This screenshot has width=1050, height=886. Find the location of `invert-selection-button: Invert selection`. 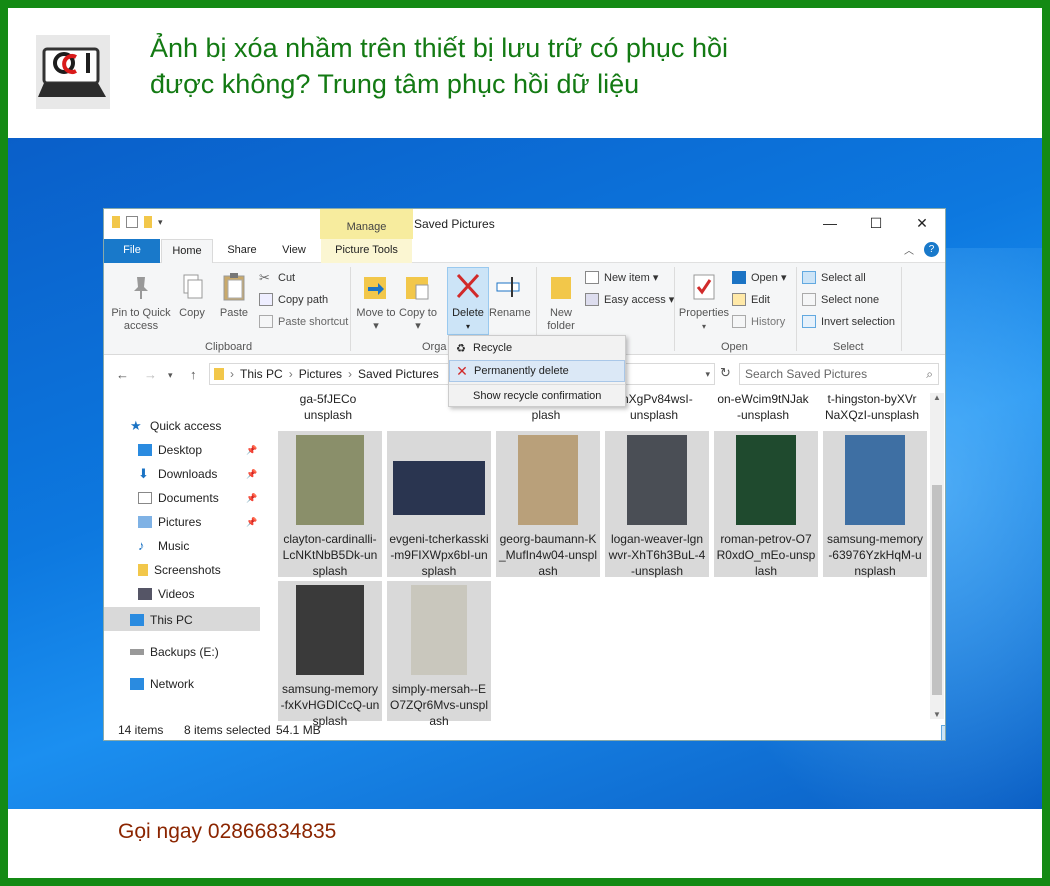

invert-selection-button: Invert selection is located at coordinates (848, 321).